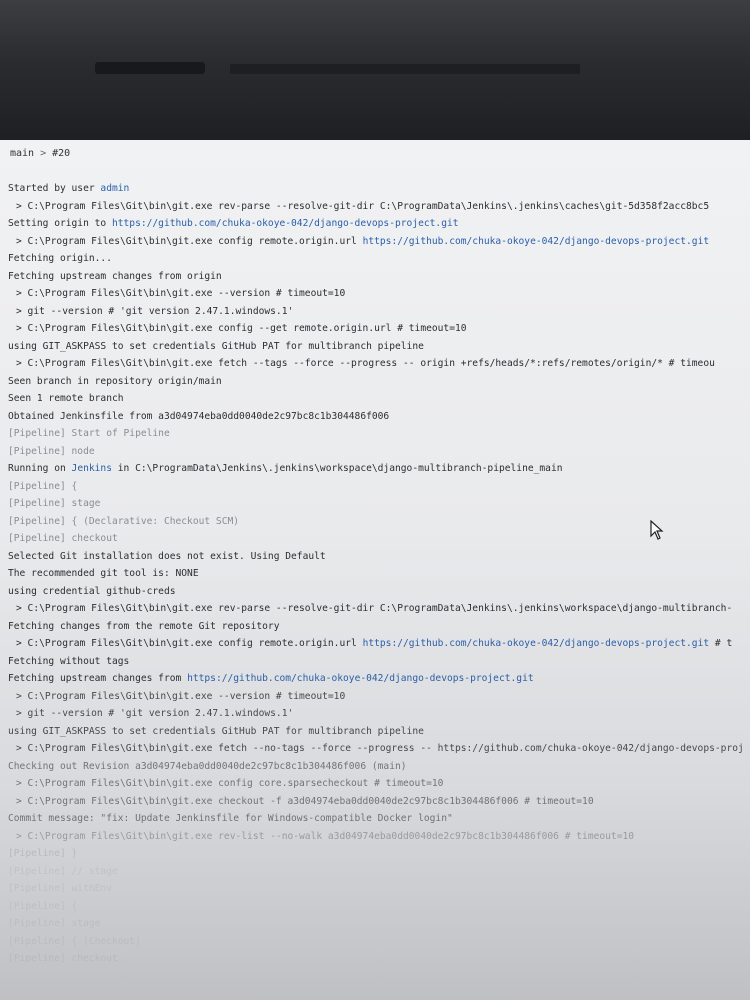 This screenshot has height=1000, width=750. What do you see at coordinates (103, 573) in the screenshot?
I see `console-line-text: The recommended git tool is: NONE` at bounding box center [103, 573].